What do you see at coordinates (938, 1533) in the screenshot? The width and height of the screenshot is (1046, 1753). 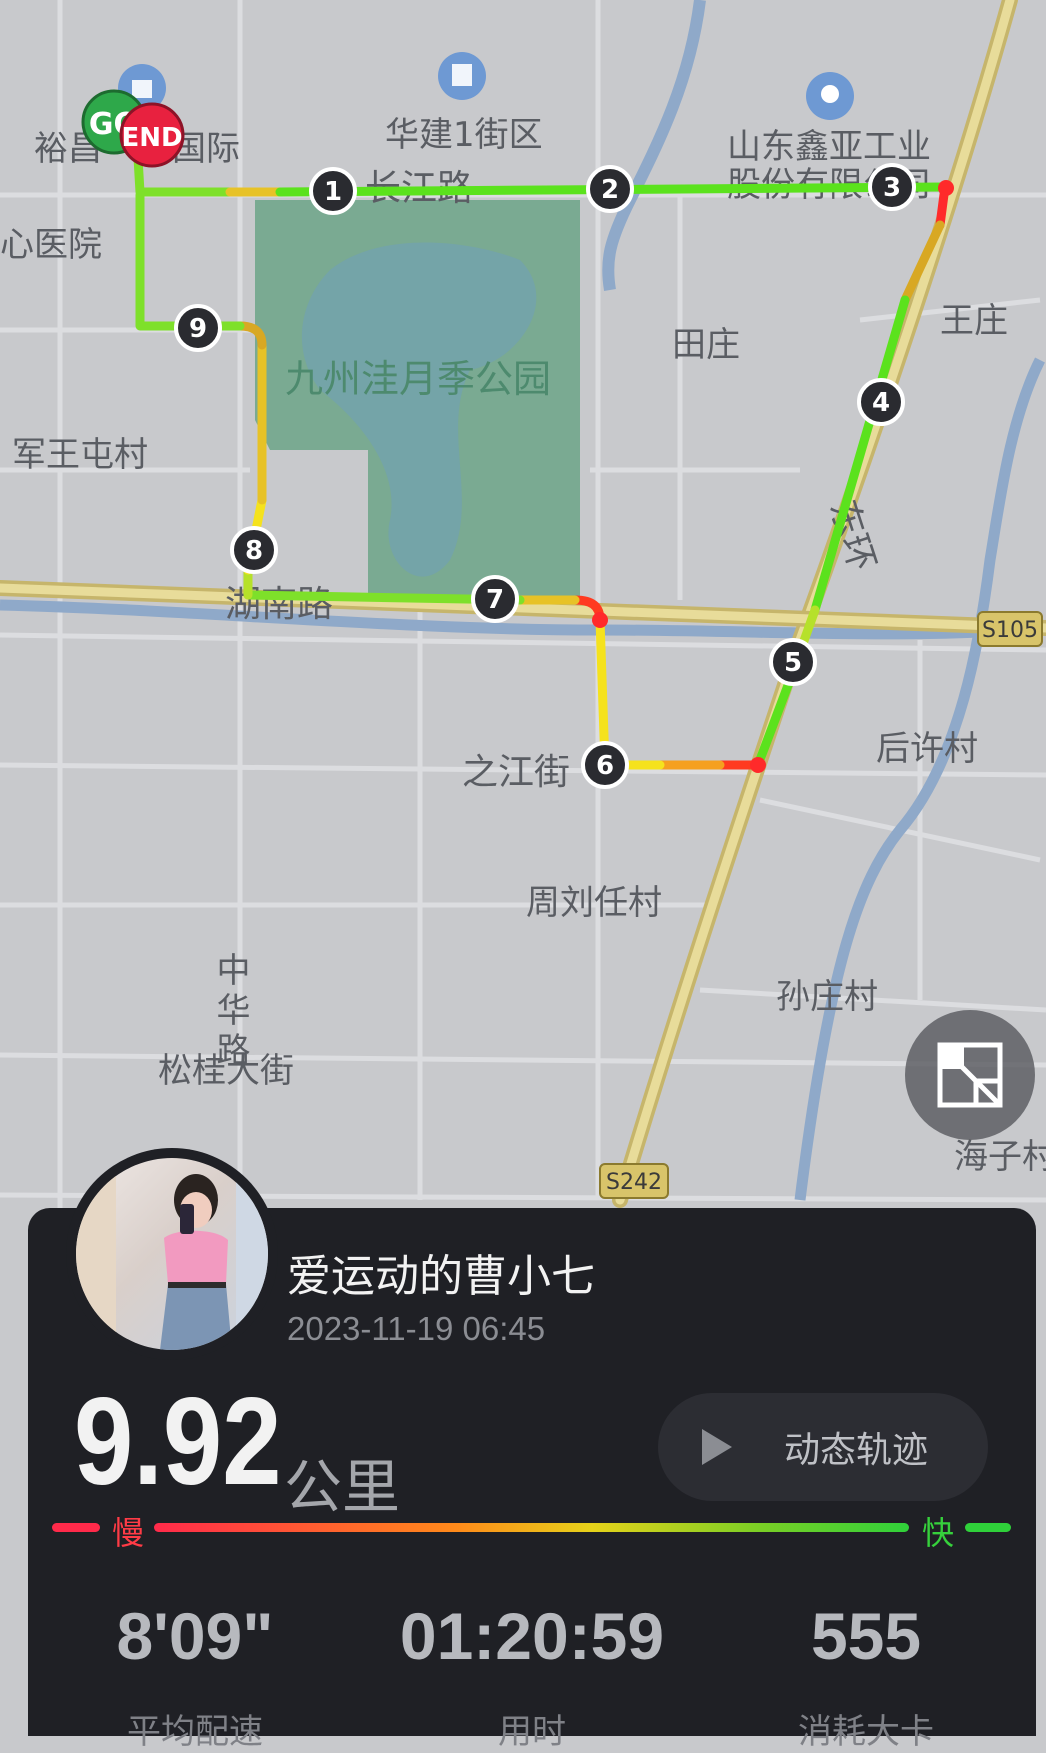 I see `fast-label: 快` at bounding box center [938, 1533].